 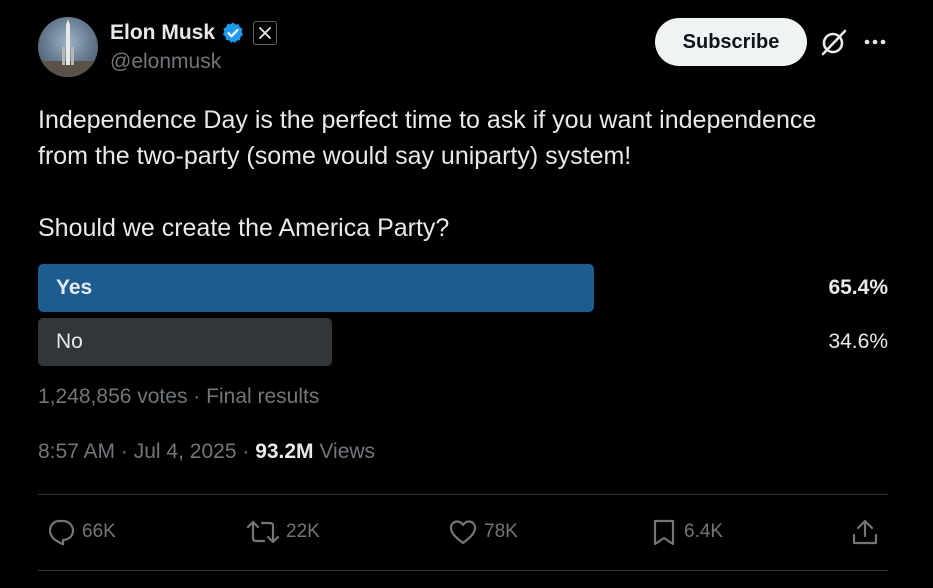 What do you see at coordinates (731, 42) in the screenshot?
I see `subscribe-button: Subscribe` at bounding box center [731, 42].